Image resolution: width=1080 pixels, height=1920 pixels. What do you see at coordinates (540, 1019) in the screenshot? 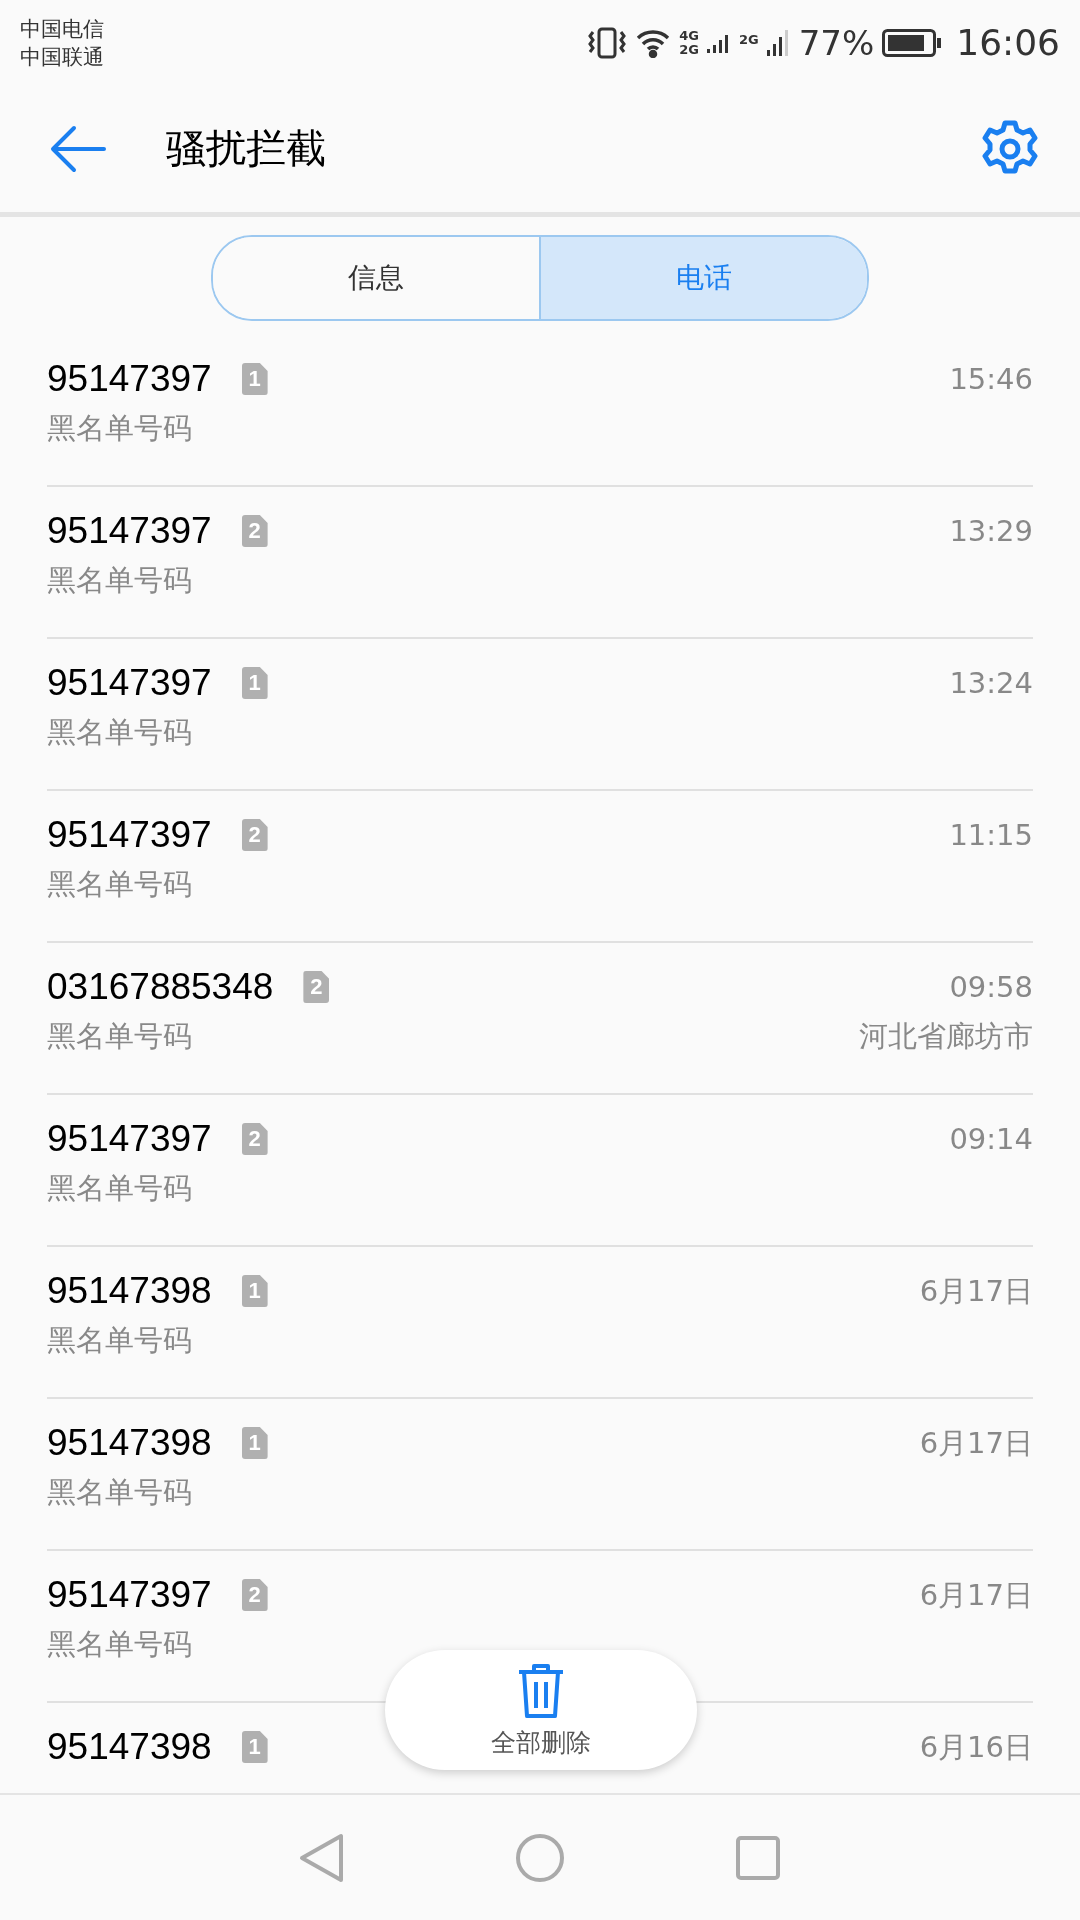
I see `call-row: 03167885348 2 黑名单号码 09:58 河北省廊坊市` at bounding box center [540, 1019].